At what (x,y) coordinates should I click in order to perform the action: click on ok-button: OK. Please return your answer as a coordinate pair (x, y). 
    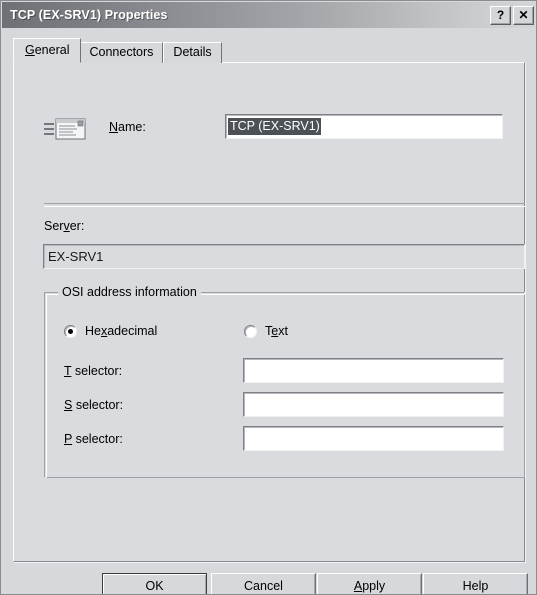
    Looking at the image, I should click on (154, 583).